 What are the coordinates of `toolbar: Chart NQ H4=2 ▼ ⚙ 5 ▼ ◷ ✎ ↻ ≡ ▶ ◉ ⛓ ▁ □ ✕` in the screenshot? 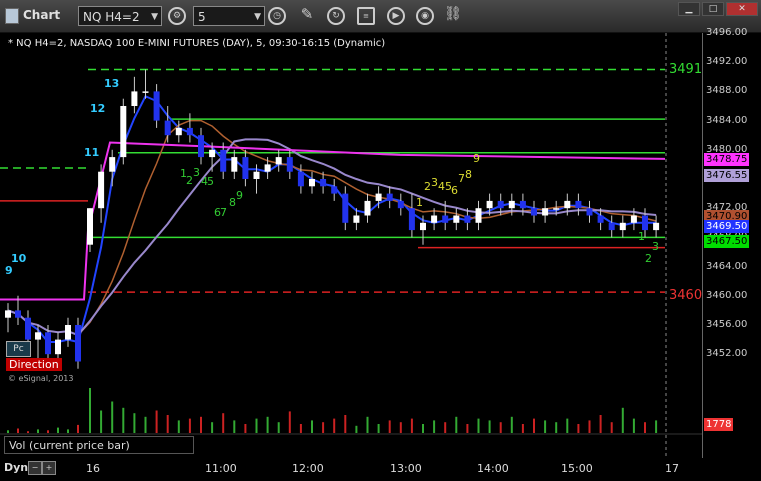 It's located at (380, 16).